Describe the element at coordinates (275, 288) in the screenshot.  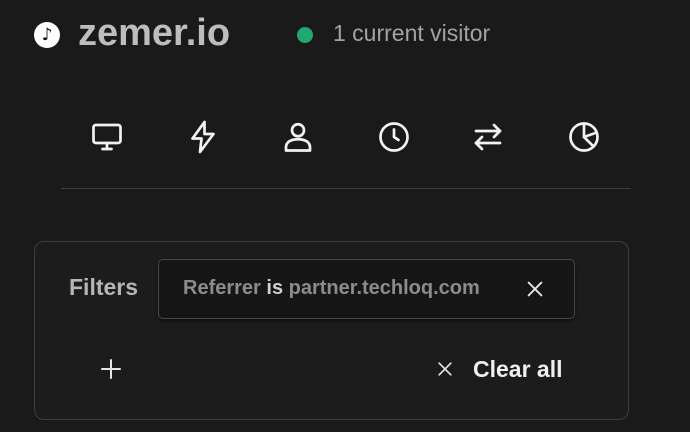
I see `filter-operator: is` at that location.